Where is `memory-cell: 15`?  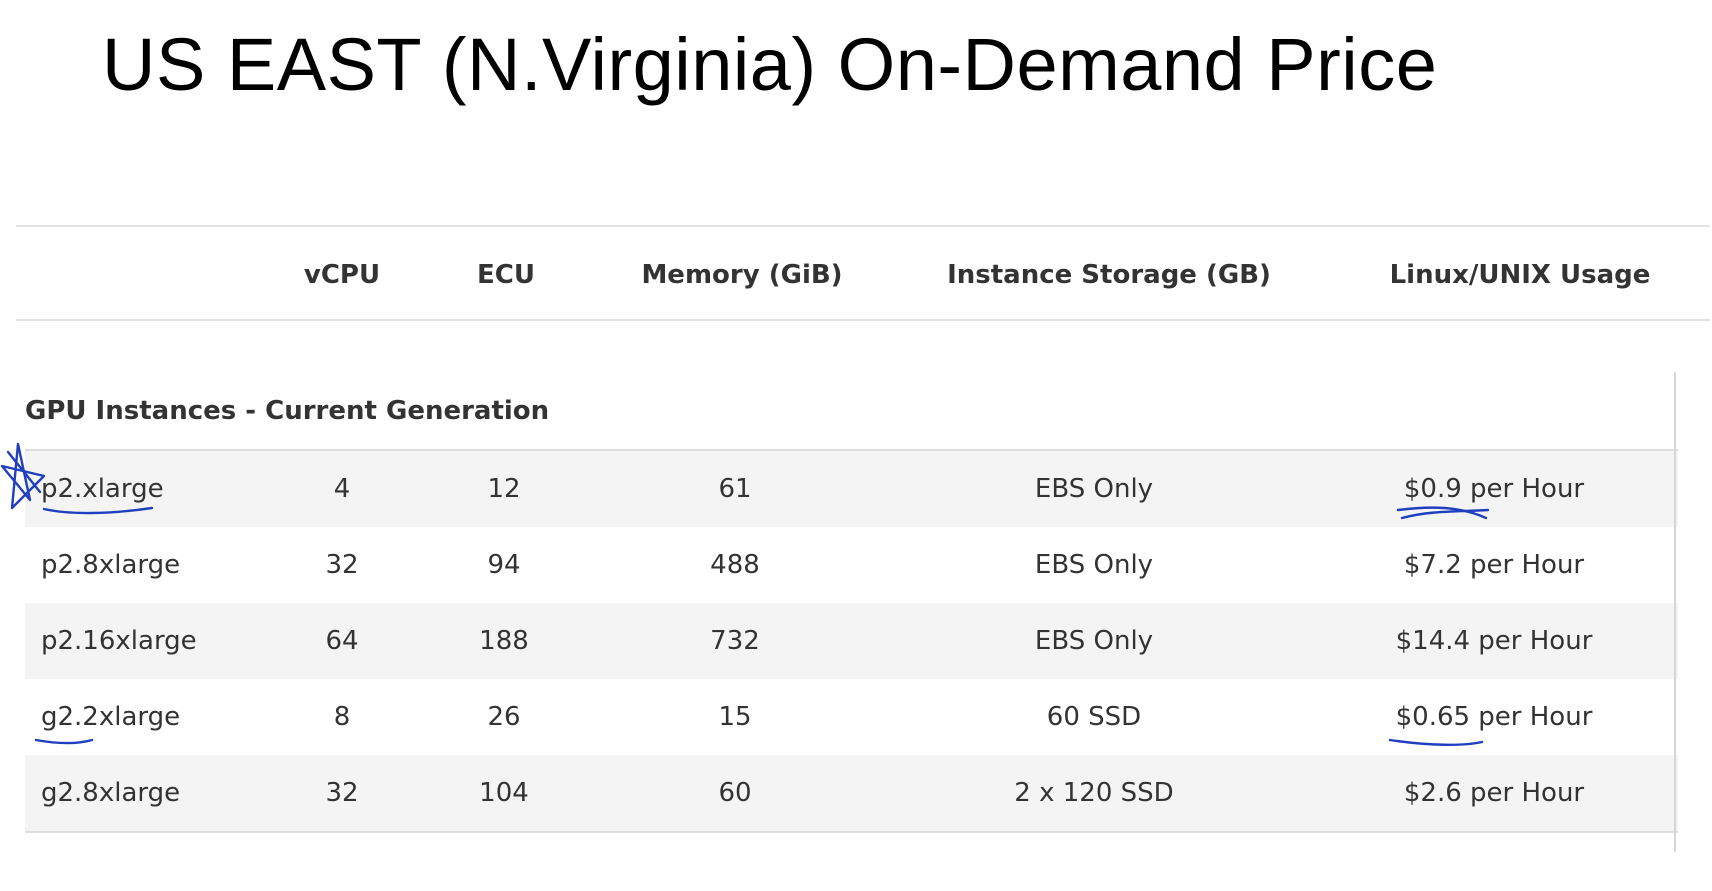 memory-cell: 15 is located at coordinates (735, 717).